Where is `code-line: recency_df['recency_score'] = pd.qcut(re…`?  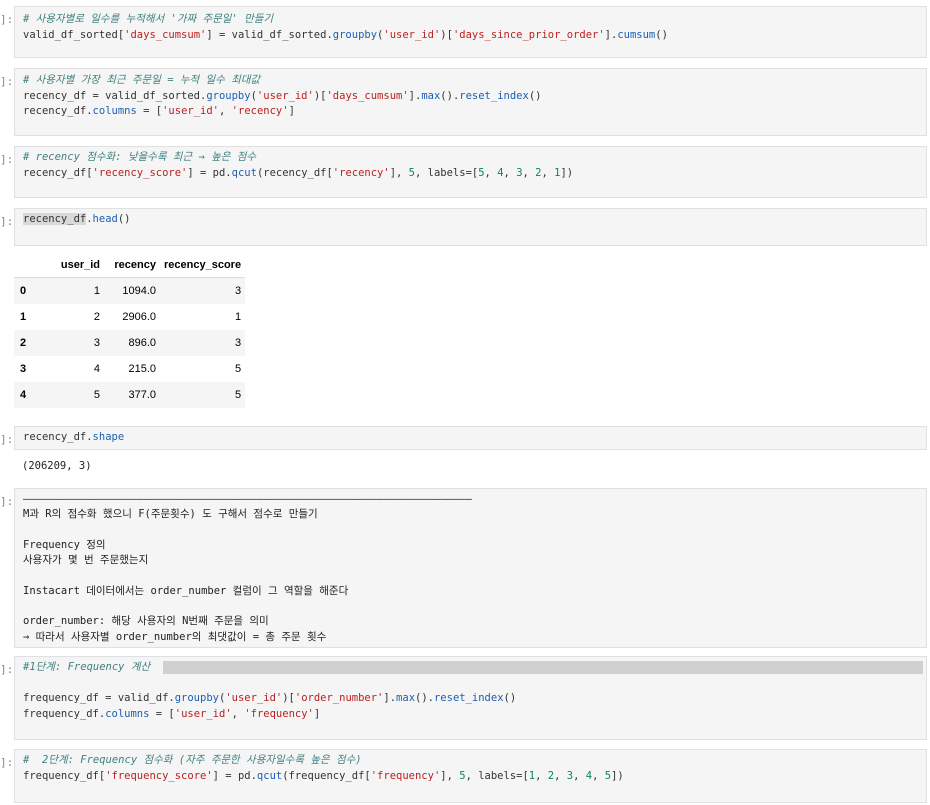 code-line: recency_df['recency_score'] = pd.qcut(re… is located at coordinates (298, 172).